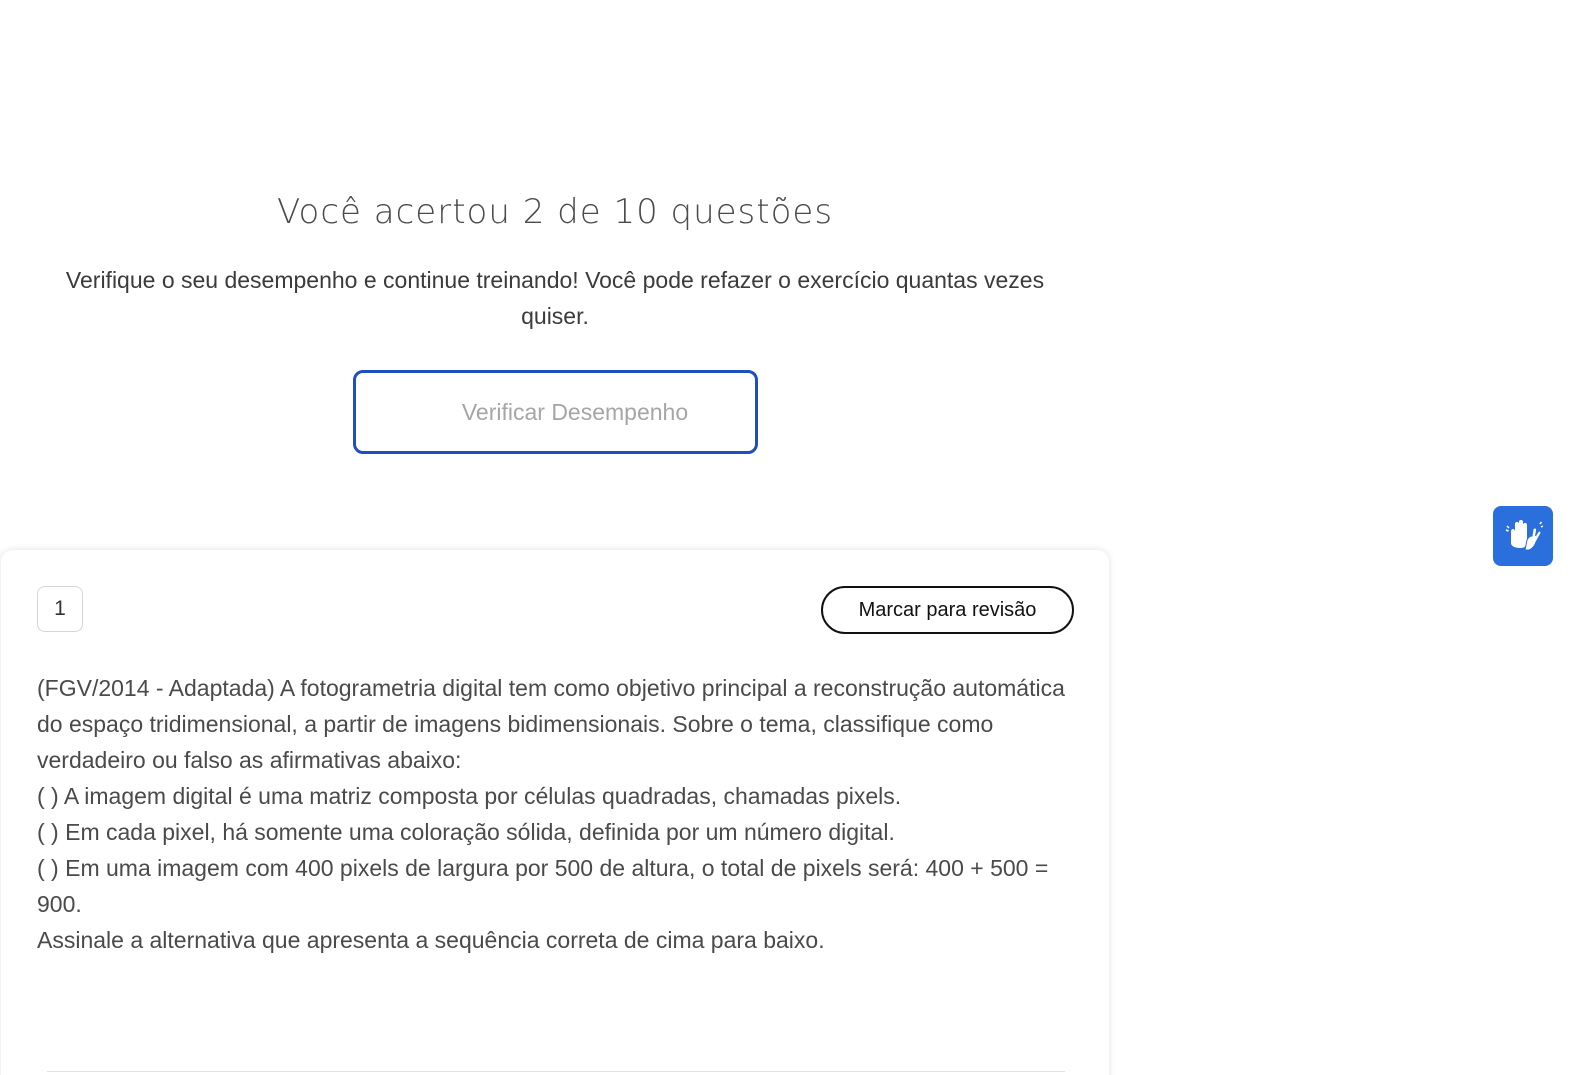 The width and height of the screenshot is (1571, 1075). What do you see at coordinates (947, 610) in the screenshot?
I see `mark-for-review-button: Marcar para revisão` at bounding box center [947, 610].